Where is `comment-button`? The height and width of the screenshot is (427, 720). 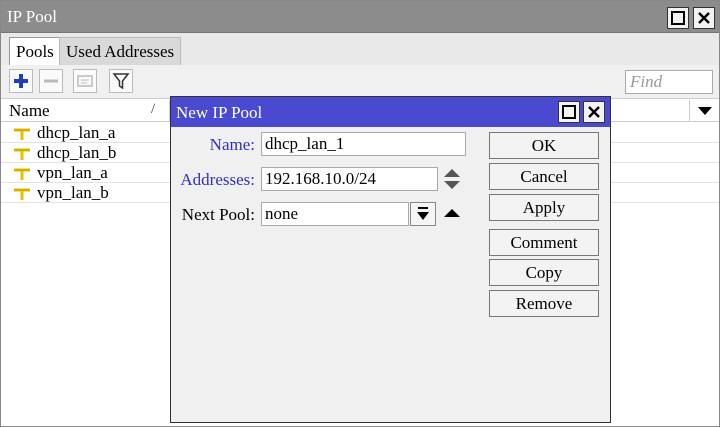 comment-button is located at coordinates (85, 81).